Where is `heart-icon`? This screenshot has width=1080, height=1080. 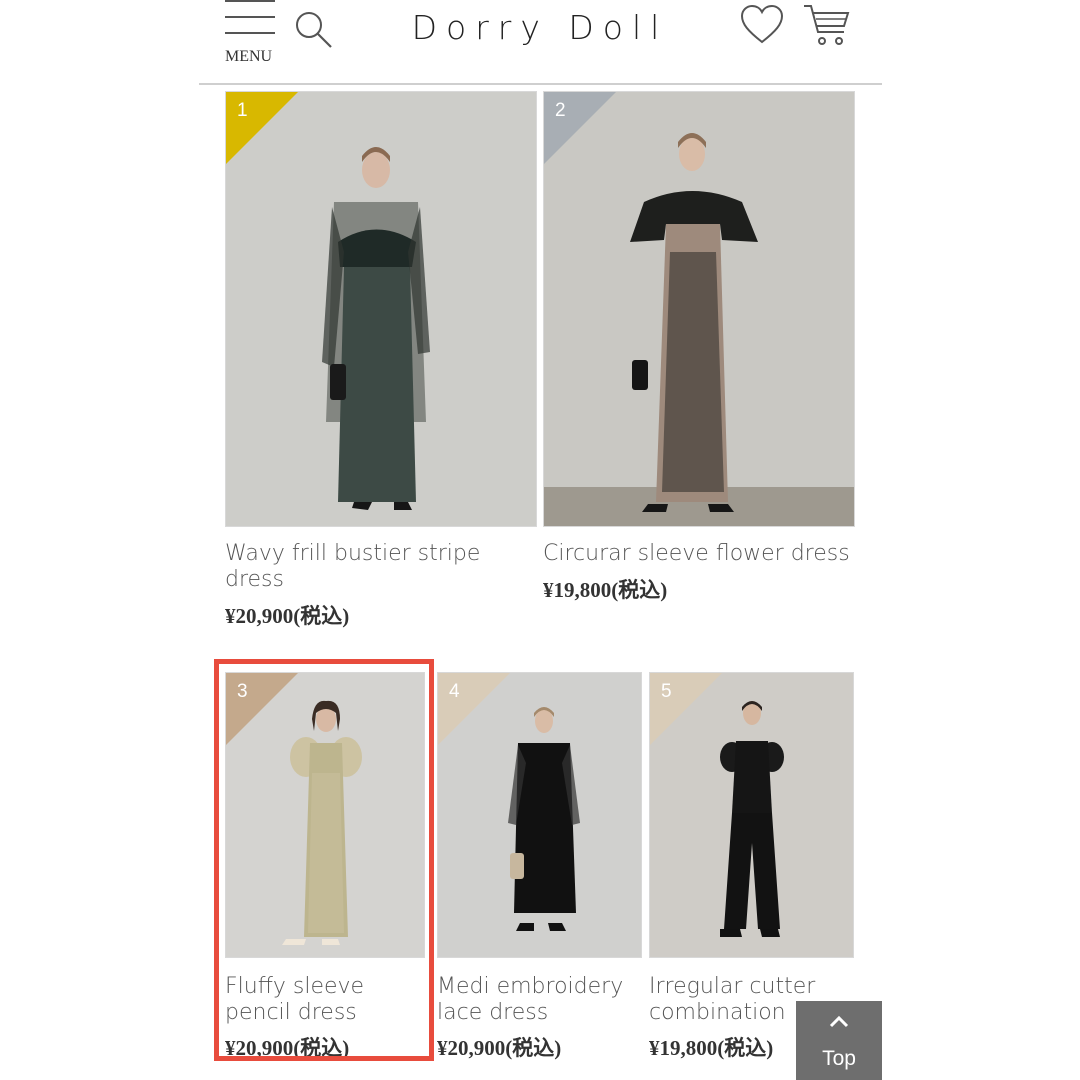 heart-icon is located at coordinates (762, 24).